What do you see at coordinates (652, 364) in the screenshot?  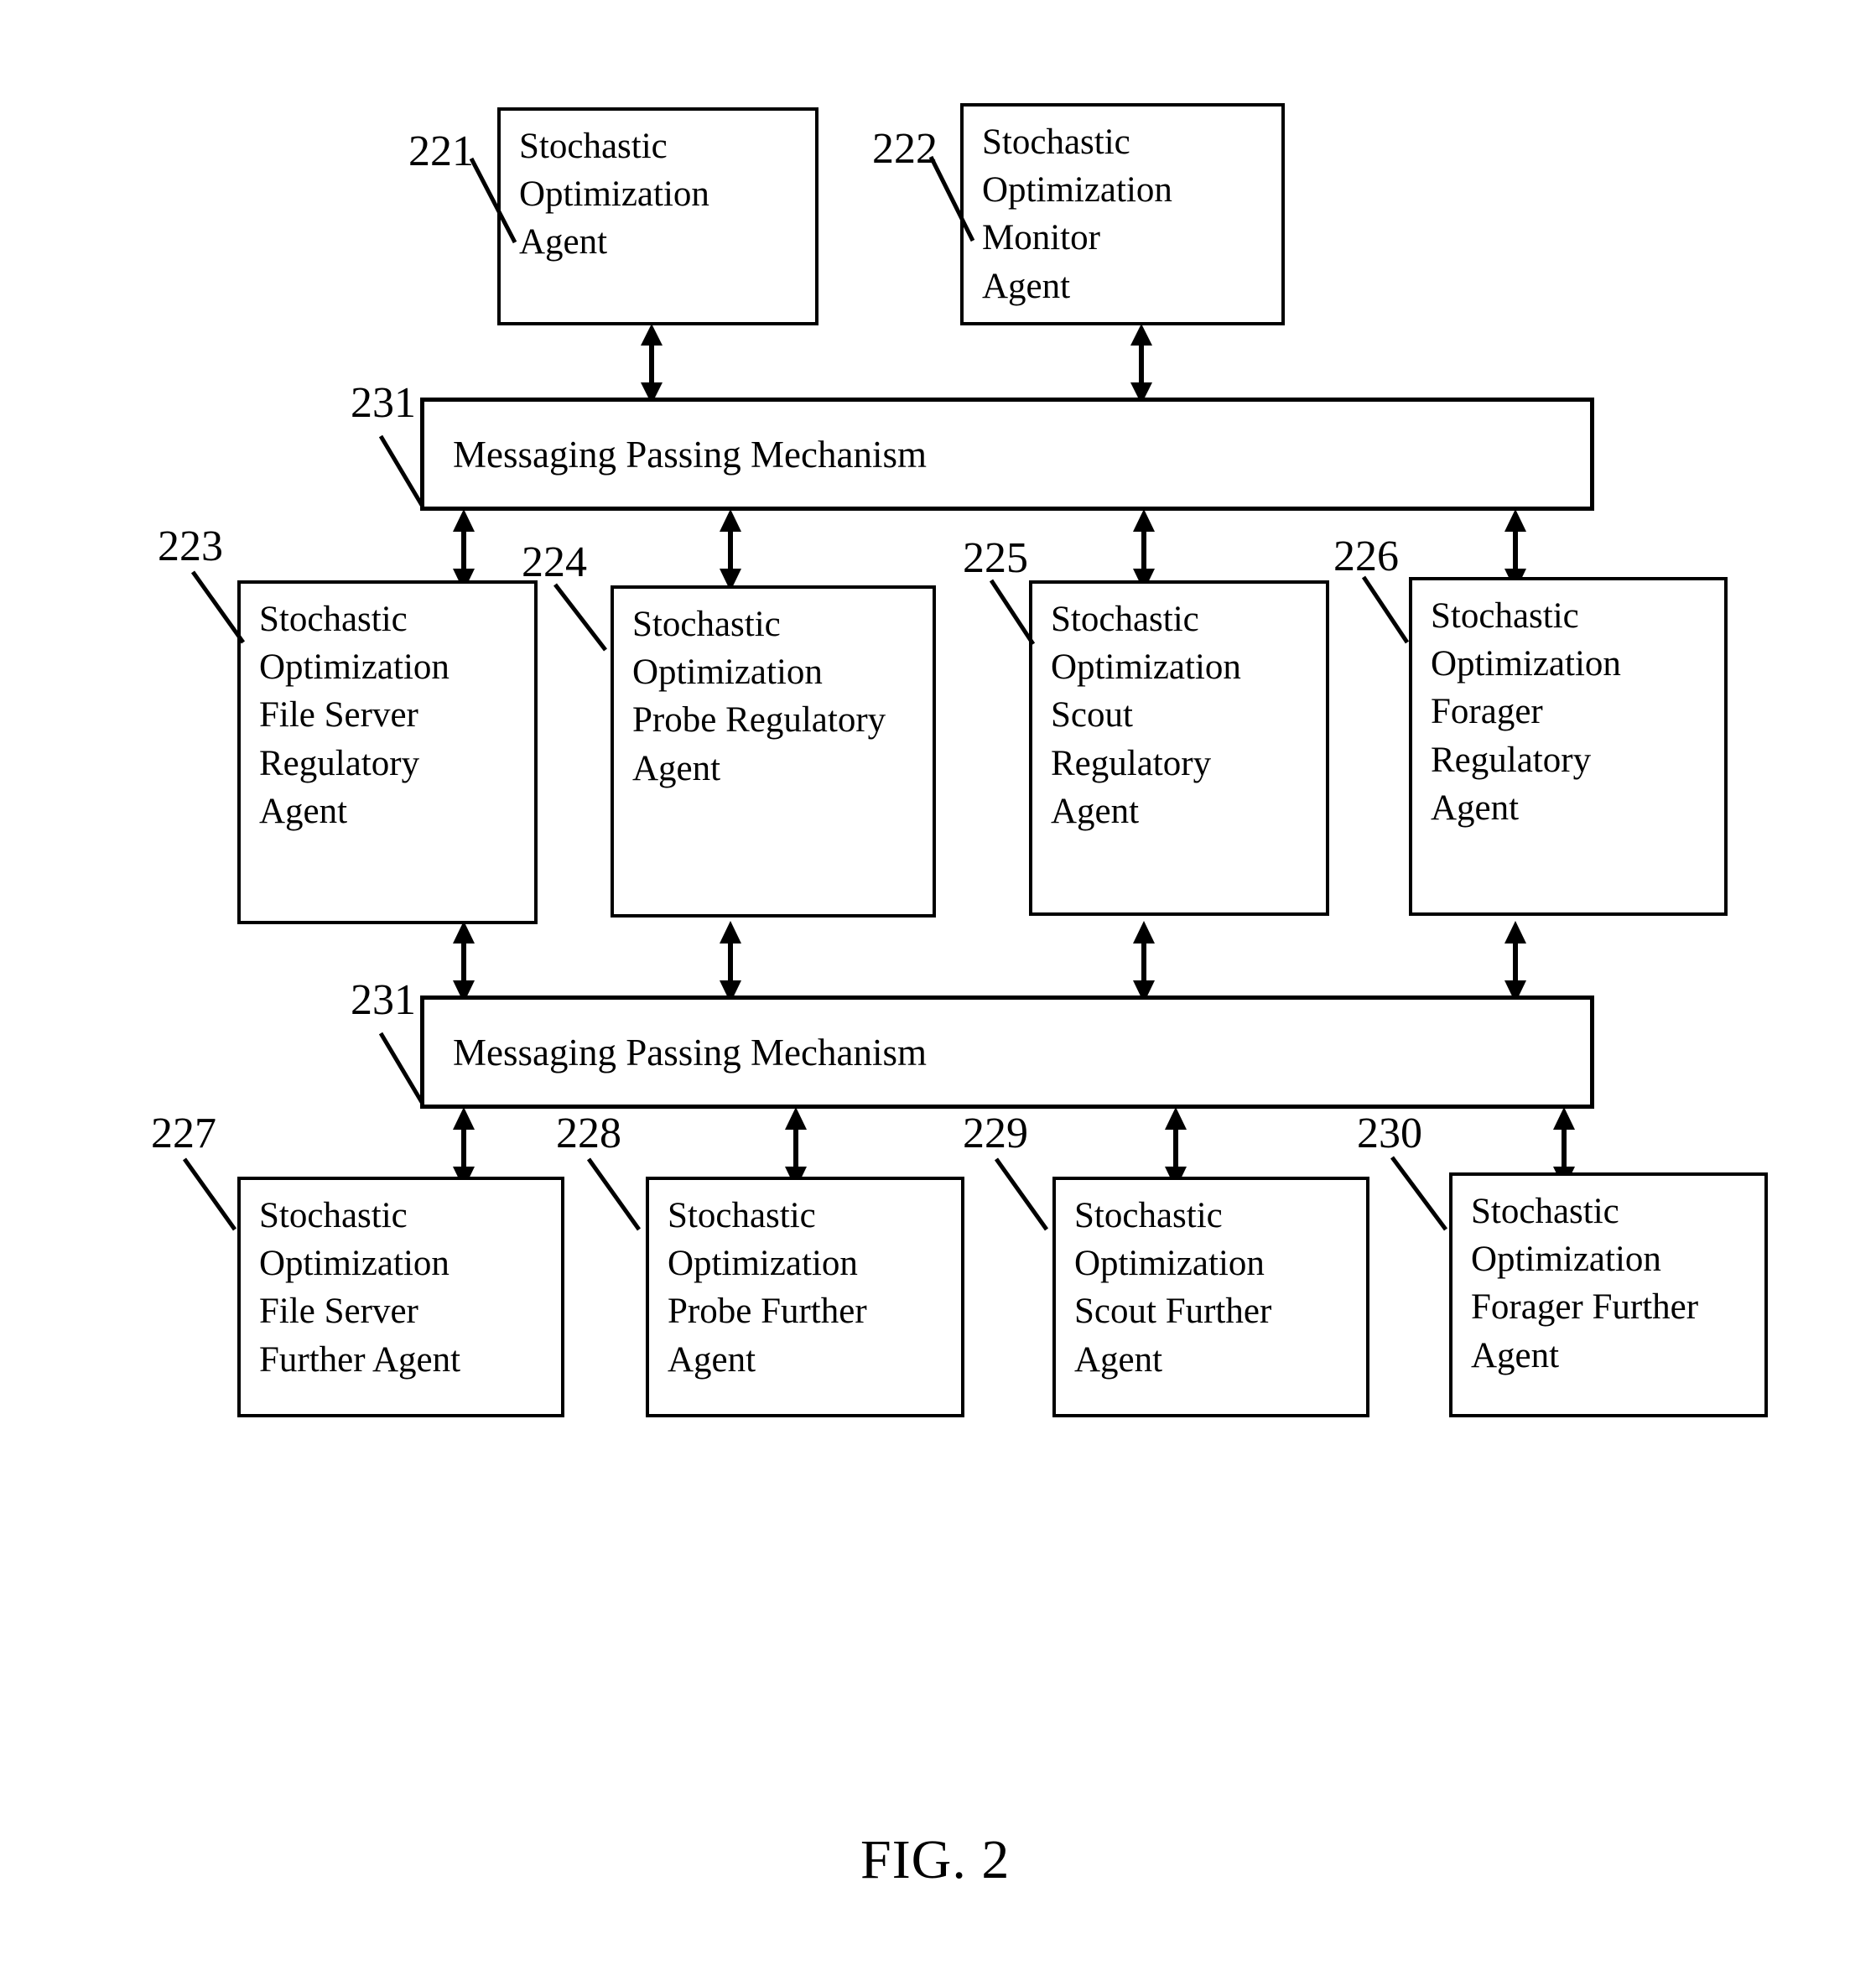 I see `connector-arrow-221-to-bus1` at bounding box center [652, 364].